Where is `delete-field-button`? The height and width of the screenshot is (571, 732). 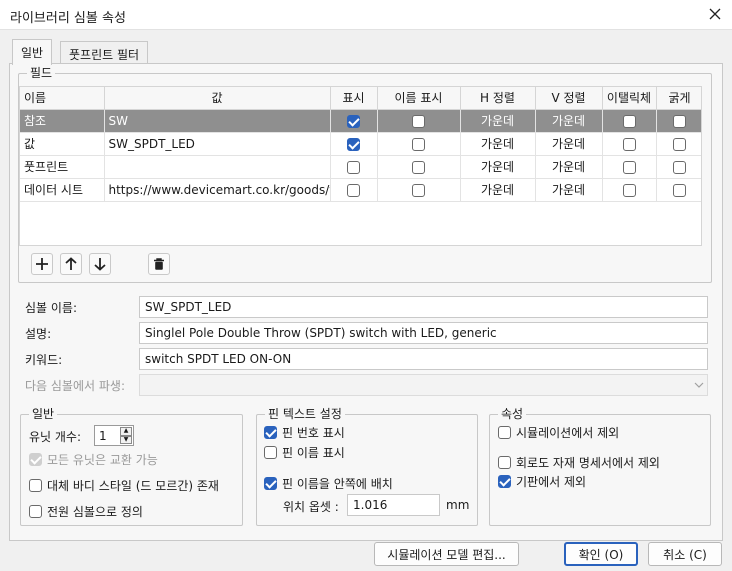 delete-field-button is located at coordinates (159, 264).